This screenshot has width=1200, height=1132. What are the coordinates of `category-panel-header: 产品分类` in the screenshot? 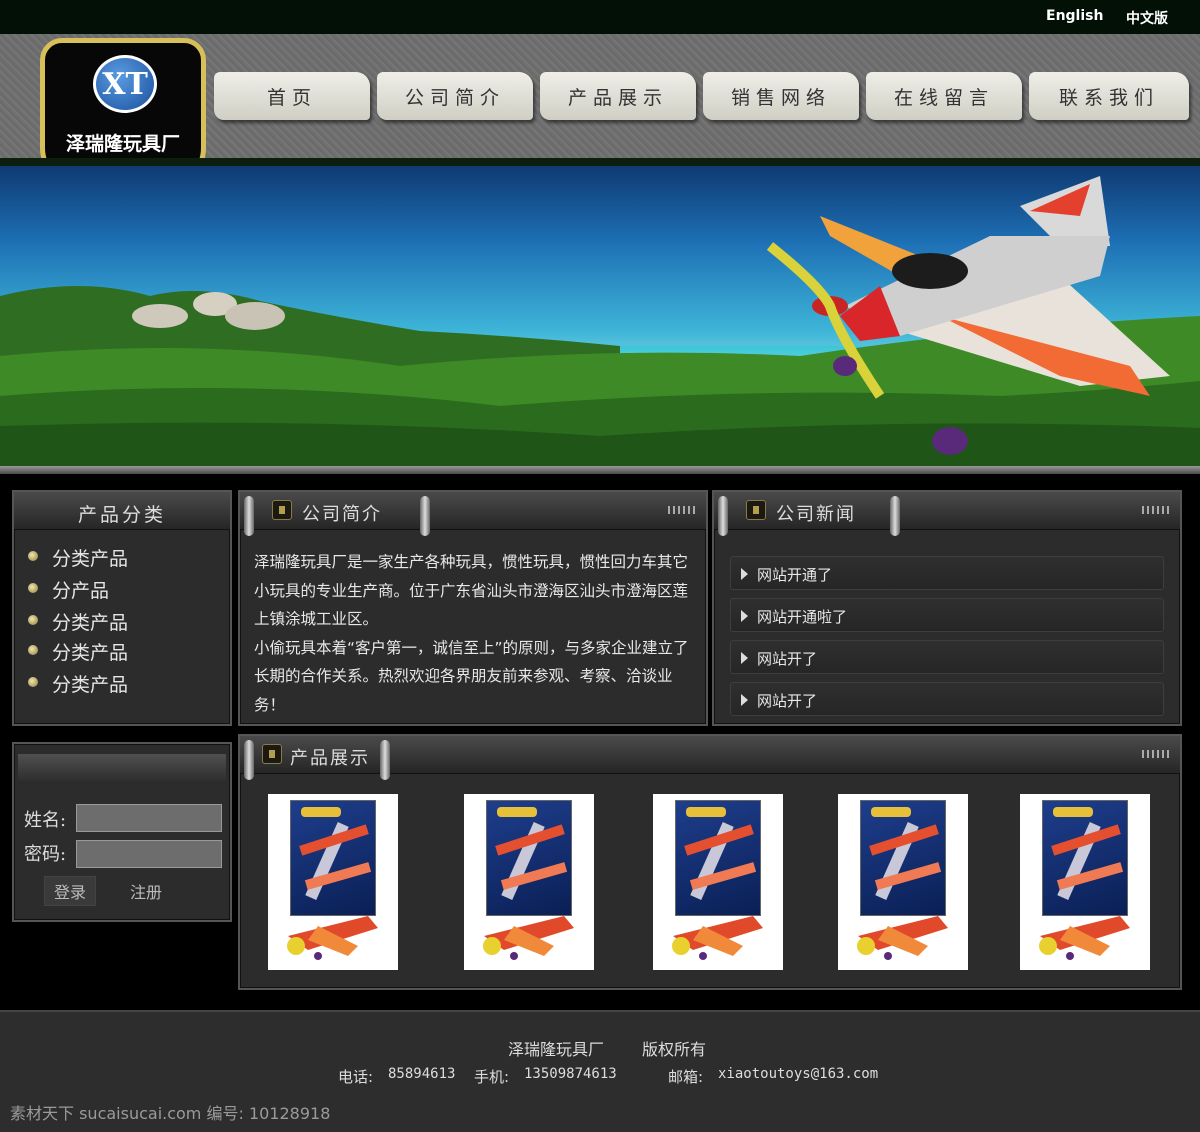 It's located at (122, 511).